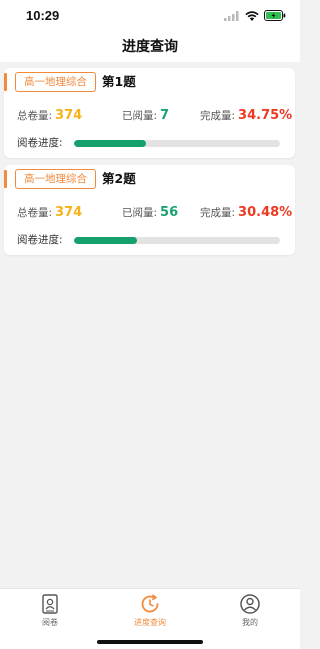  Describe the element at coordinates (50, 622) in the screenshot. I see `tab-label: 阅卷` at that location.